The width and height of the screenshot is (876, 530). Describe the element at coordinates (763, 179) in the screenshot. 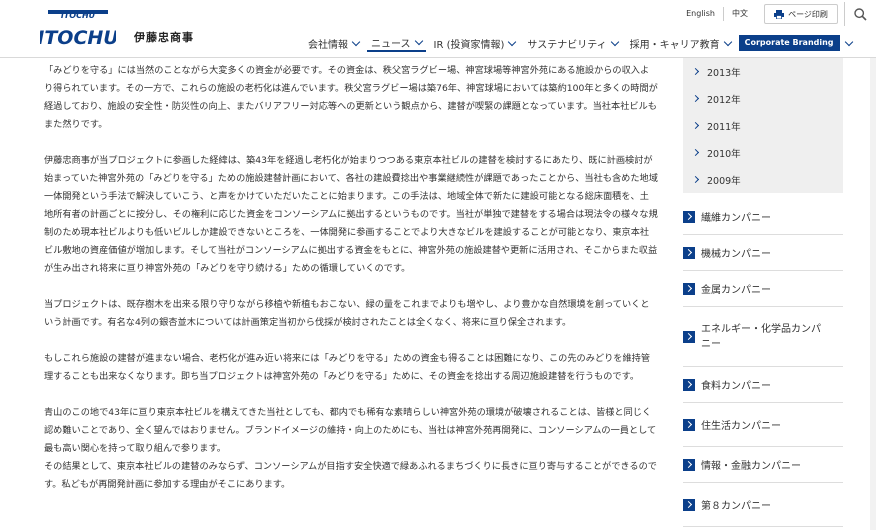

I see `year-link: 2009年` at that location.